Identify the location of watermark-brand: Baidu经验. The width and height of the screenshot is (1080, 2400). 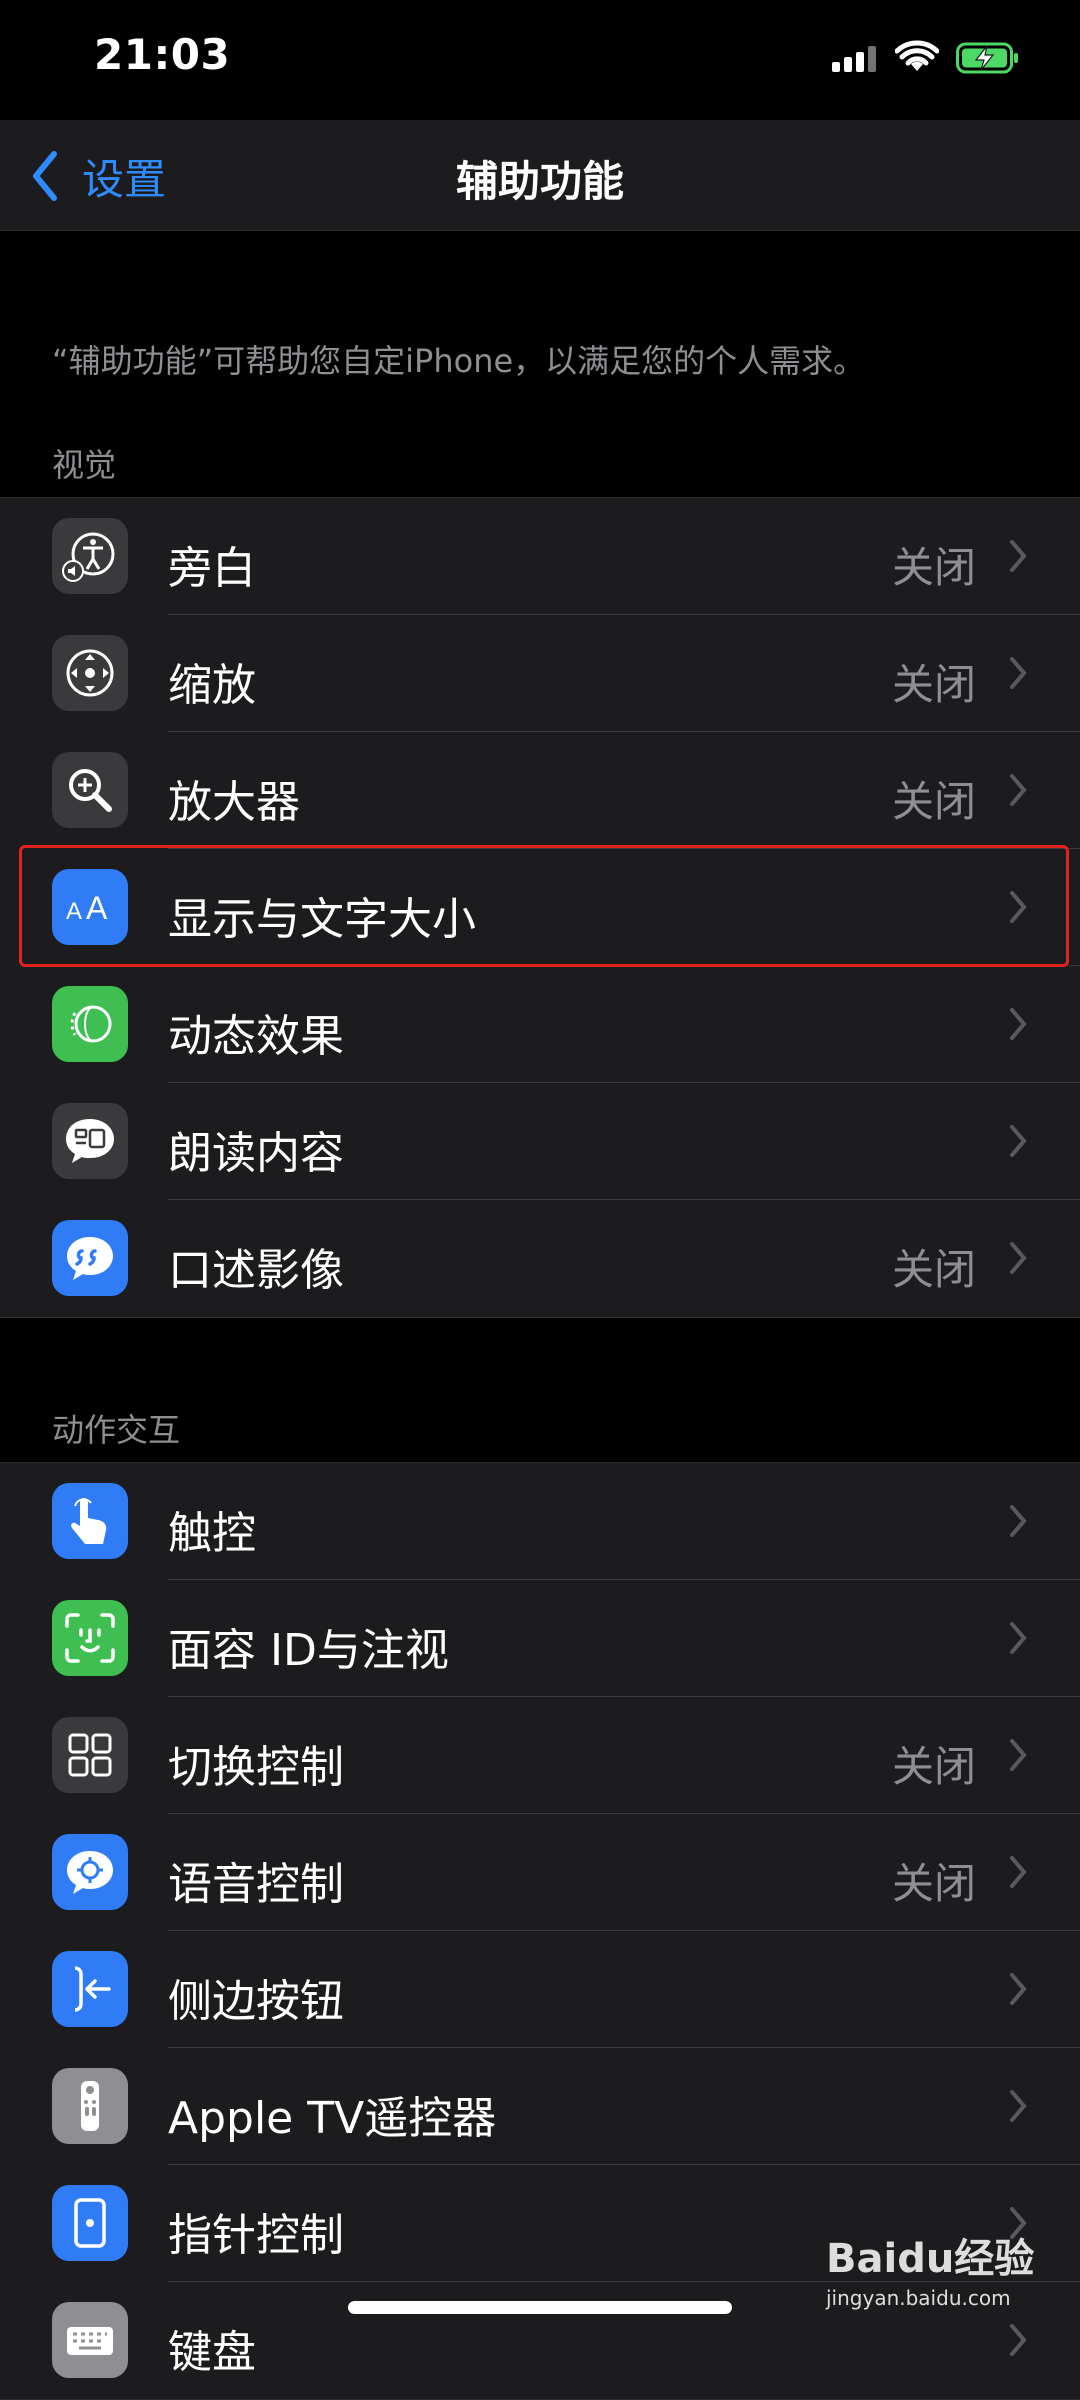
(930, 2259).